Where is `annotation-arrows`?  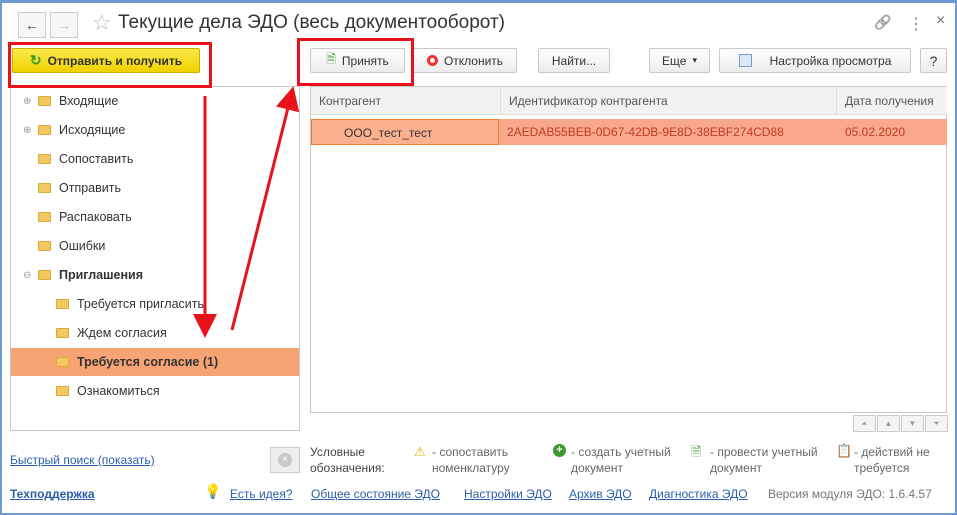 annotation-arrows is located at coordinates (246, 212).